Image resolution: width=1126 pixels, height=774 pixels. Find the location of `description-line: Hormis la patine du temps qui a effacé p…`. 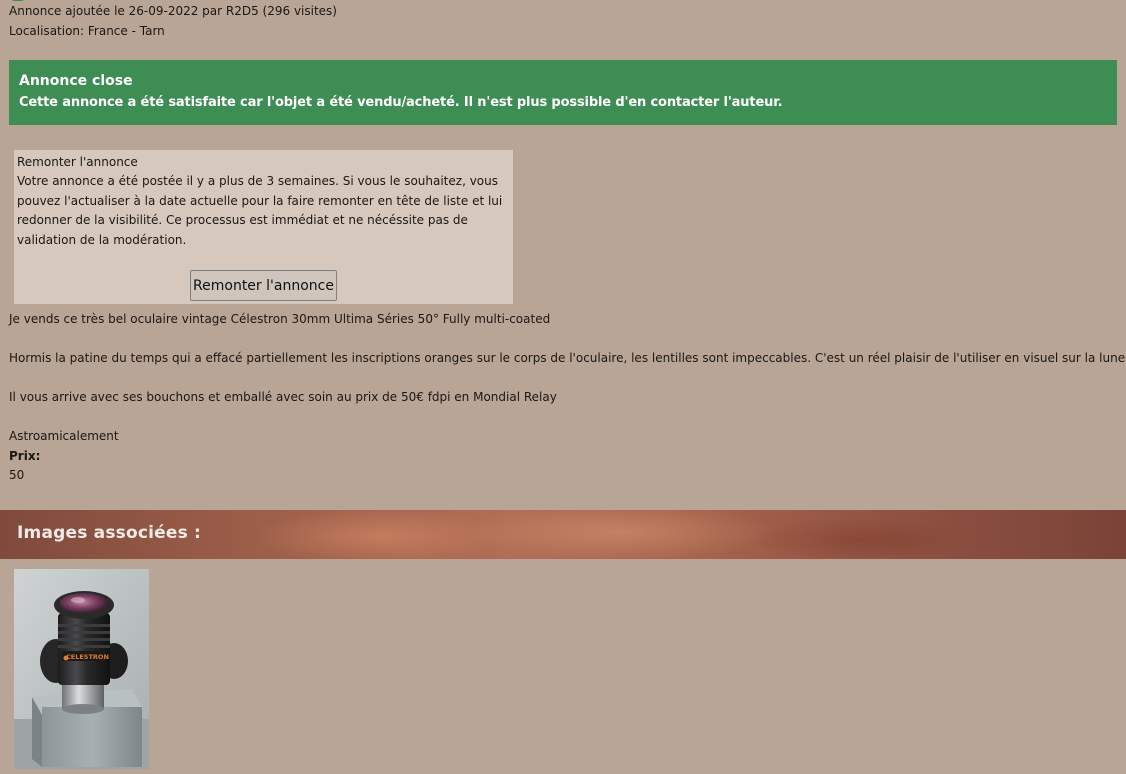

description-line: Hormis la patine du temps qui a effacé p… is located at coordinates (567, 358).